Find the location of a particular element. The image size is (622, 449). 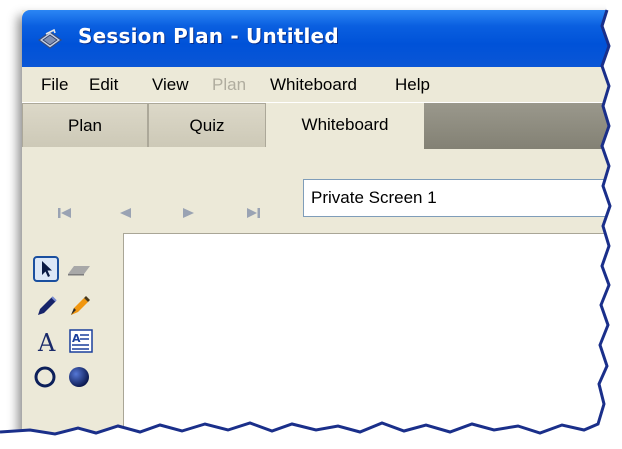

menu-plan: Plan is located at coordinates (229, 85).